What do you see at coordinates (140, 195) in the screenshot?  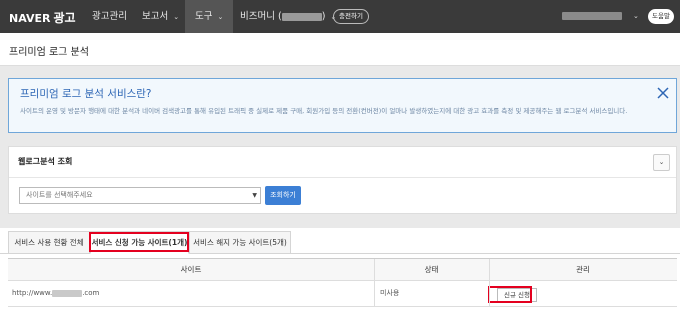 I see `site-select: 사이트를 선택해주세요 ▼` at bounding box center [140, 195].